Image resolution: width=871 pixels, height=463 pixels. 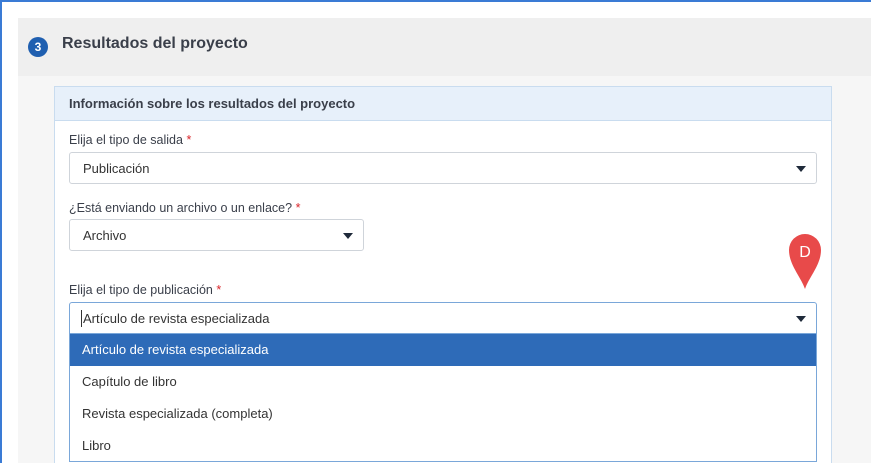 I want to click on text-cursor, so click(x=81, y=318).